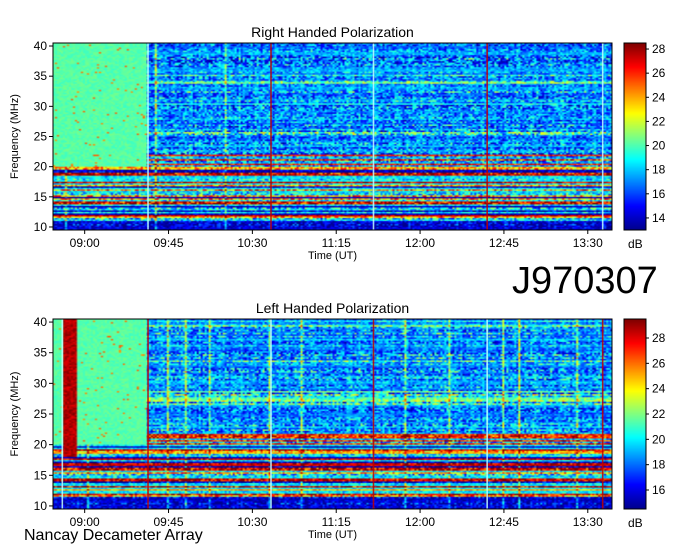  What do you see at coordinates (332, 308) in the screenshot?
I see `panel-title: Left Handed Polarization` at bounding box center [332, 308].